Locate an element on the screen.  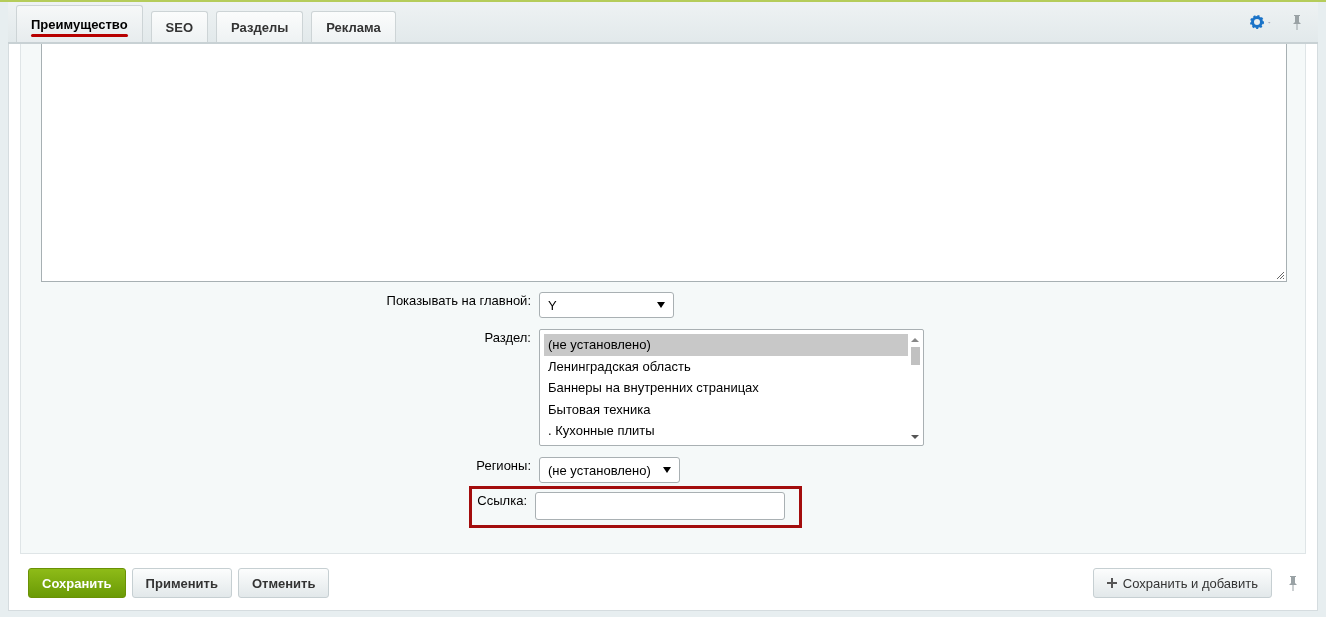
list-option: Баннеры на внутренних страницах is located at coordinates (726, 388).